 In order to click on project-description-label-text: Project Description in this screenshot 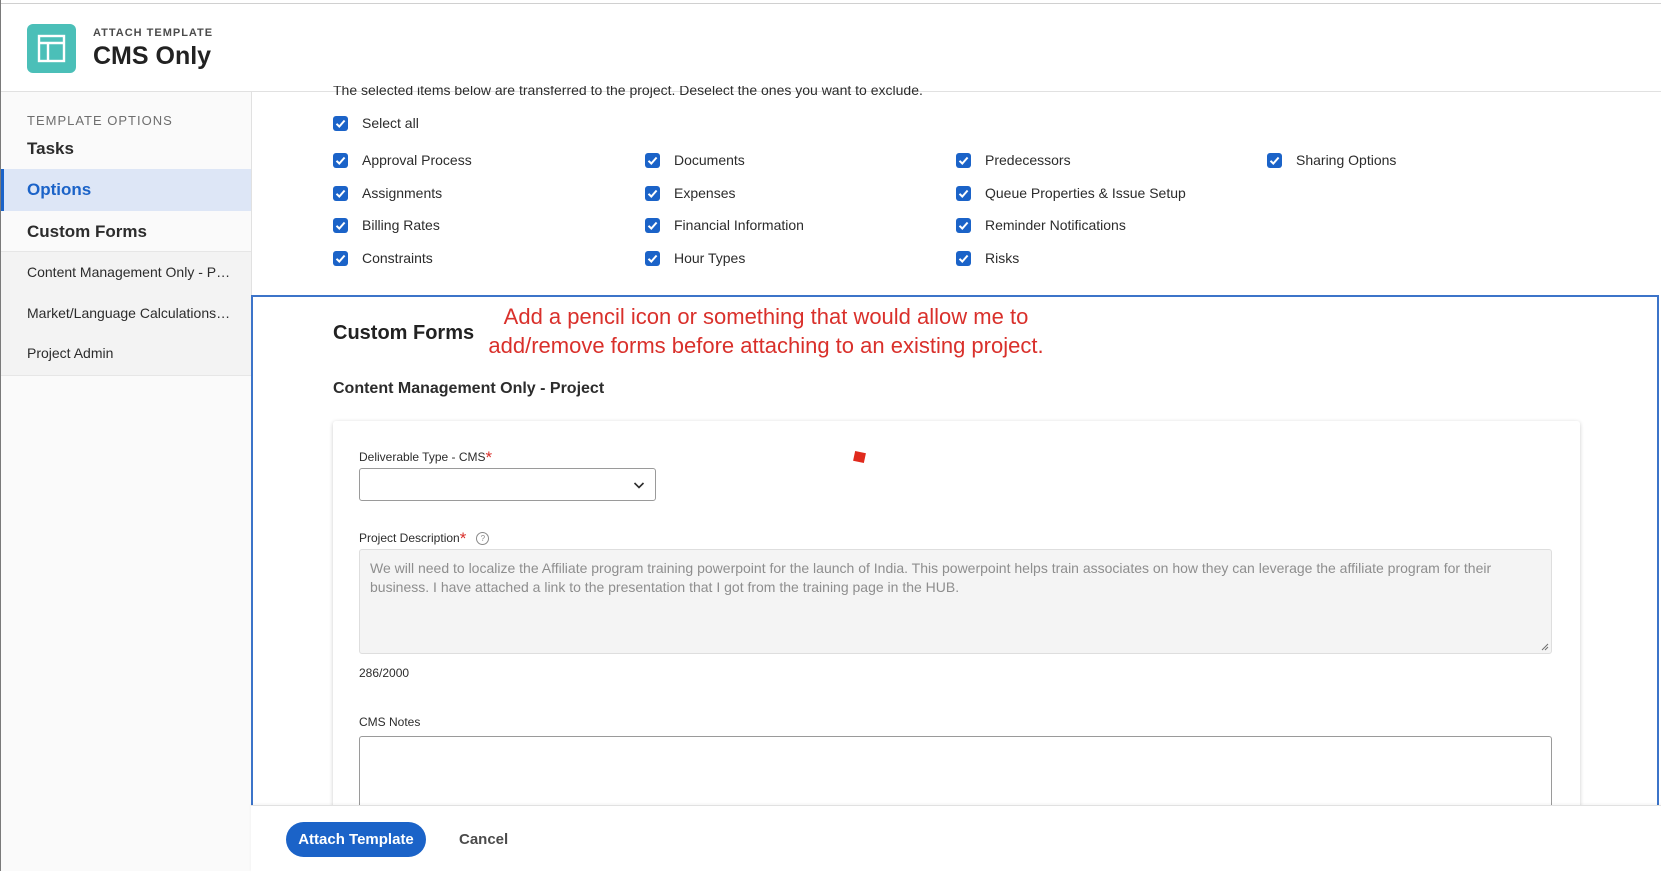, I will do `click(409, 538)`.